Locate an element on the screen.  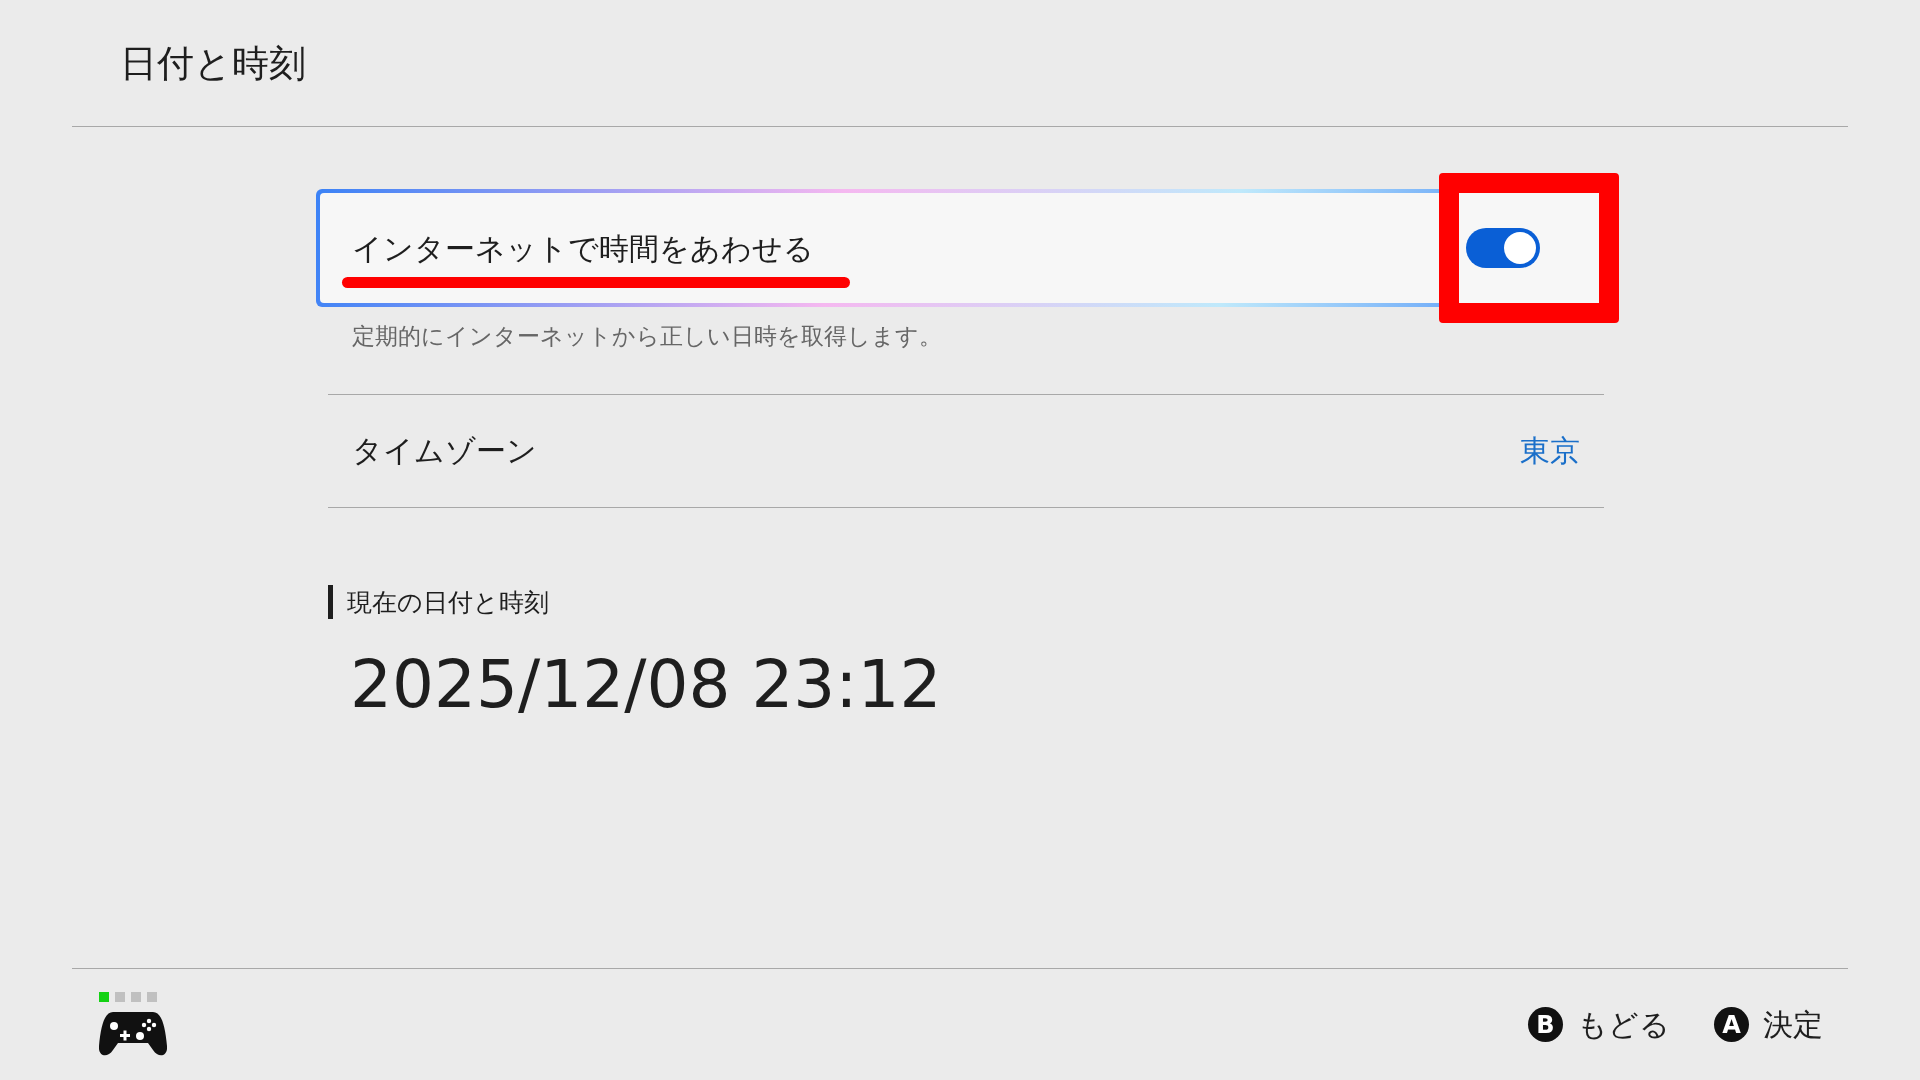
timezone-value: 東京 is located at coordinates (1550, 450).